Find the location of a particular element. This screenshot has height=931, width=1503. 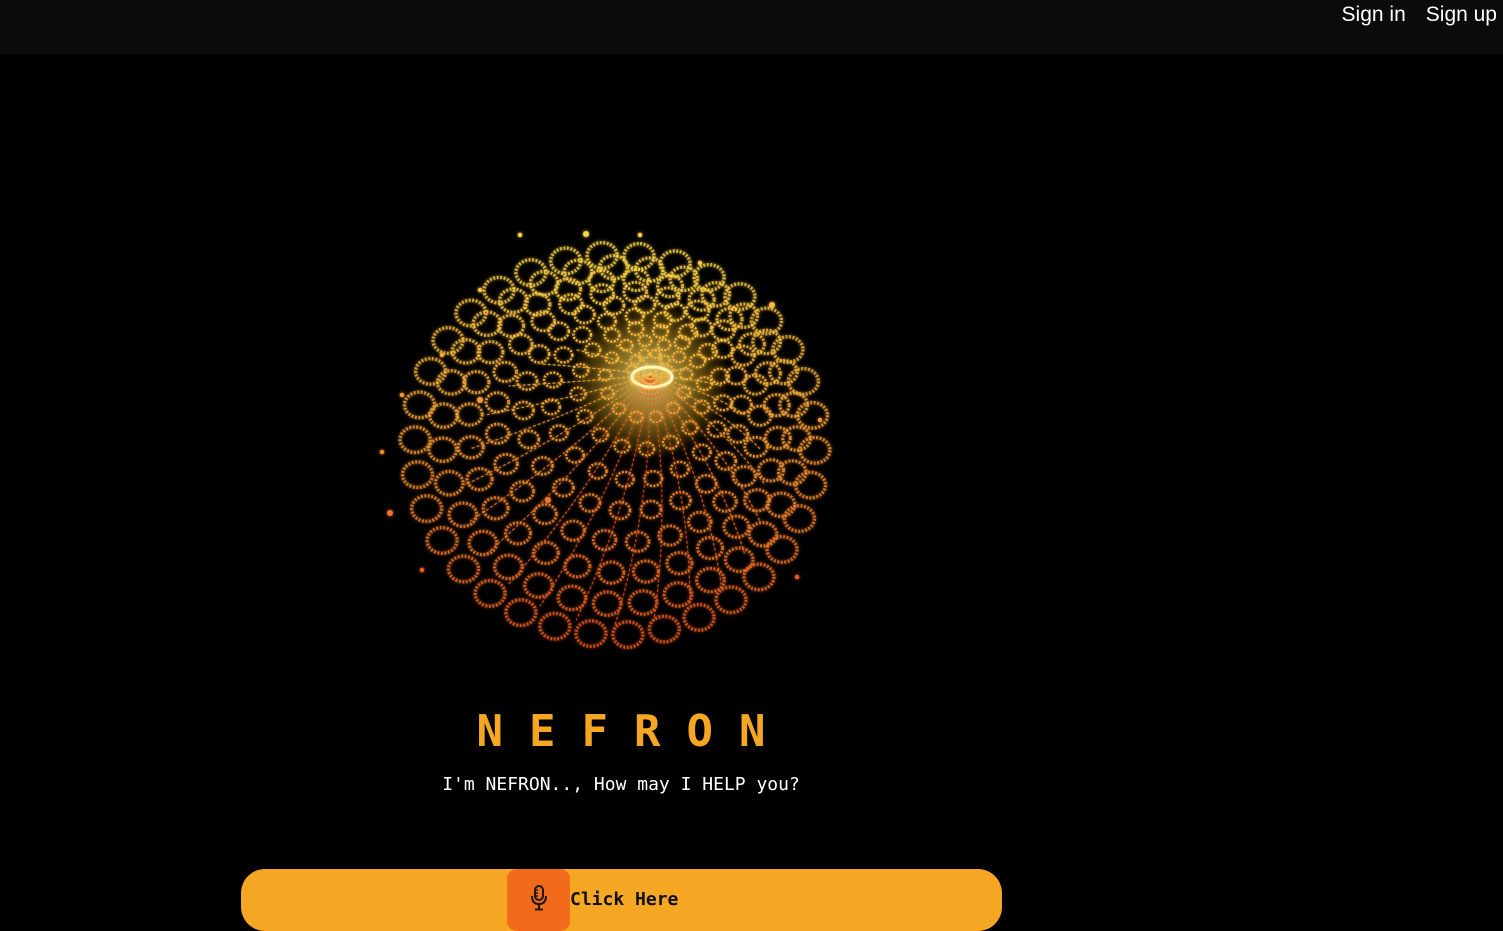

microphone-icon is located at coordinates (539, 900).